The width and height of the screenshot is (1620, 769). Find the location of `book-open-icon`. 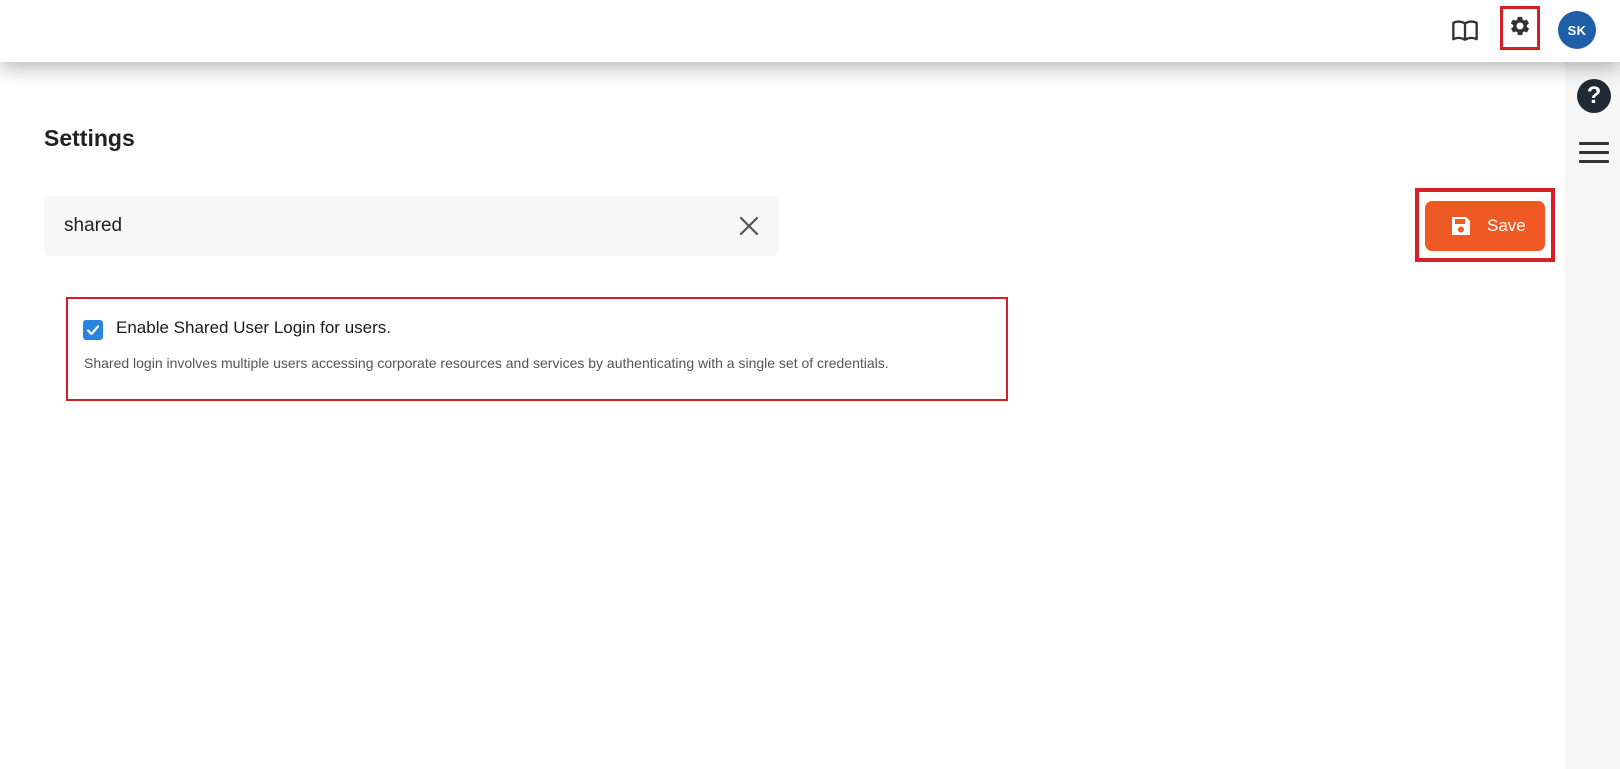

book-open-icon is located at coordinates (1465, 31).